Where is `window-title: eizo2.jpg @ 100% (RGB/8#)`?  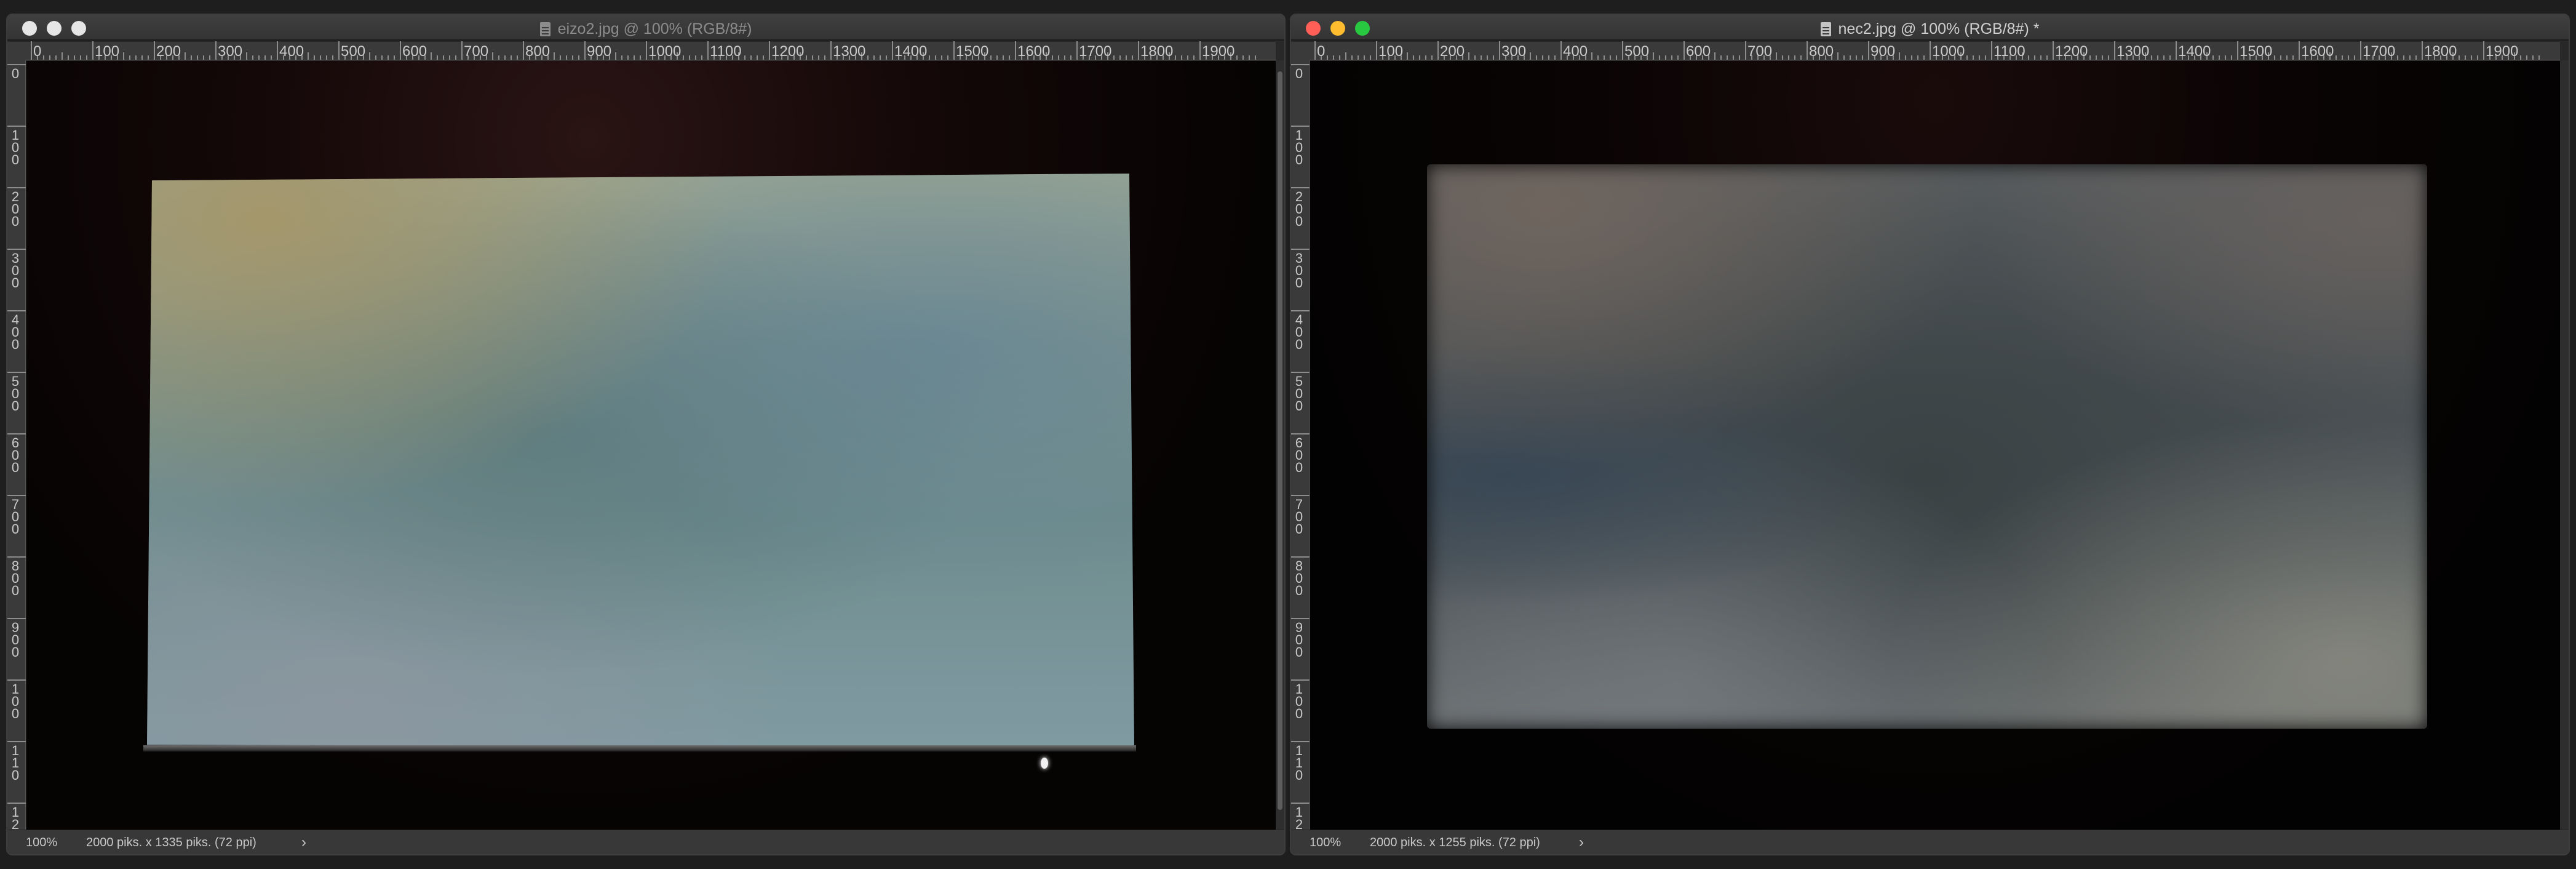
window-title: eizo2.jpg @ 100% (RGB/8#) is located at coordinates (645, 29).